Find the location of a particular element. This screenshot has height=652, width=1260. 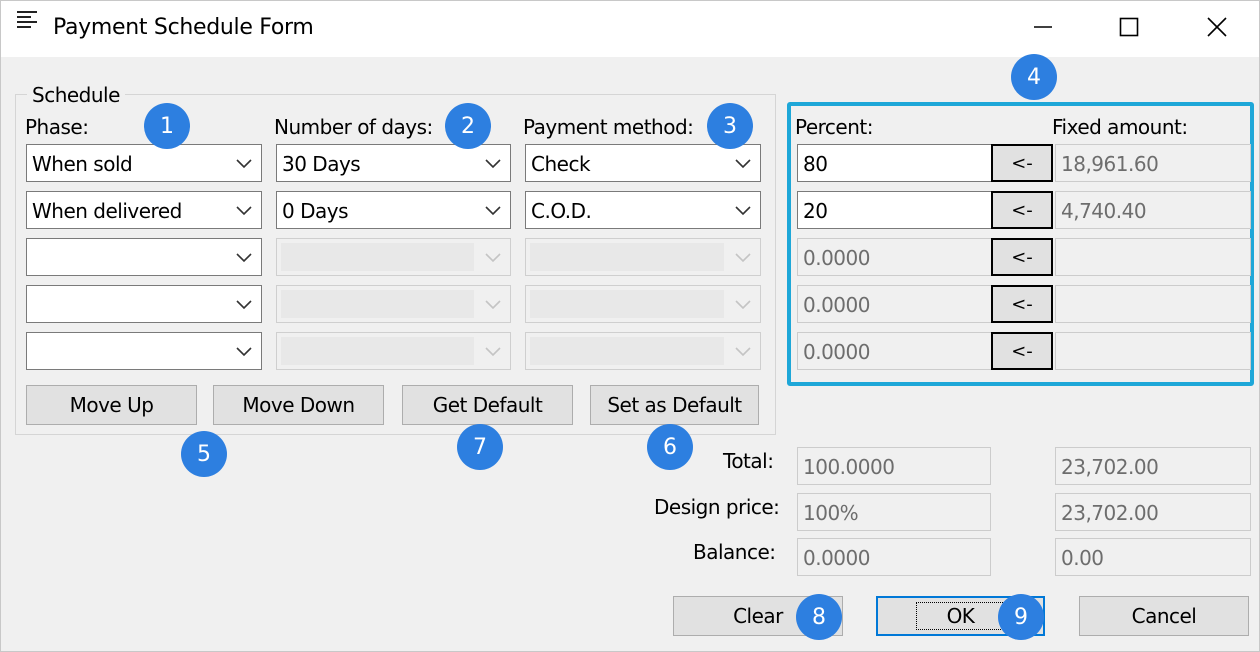

title-bar: Payment Schedule Form is located at coordinates (630, 29).